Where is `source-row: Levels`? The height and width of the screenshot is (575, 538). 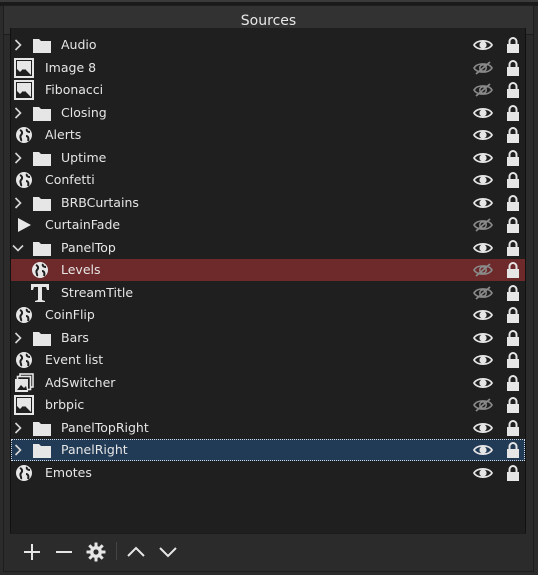
source-row: Levels is located at coordinates (268, 270).